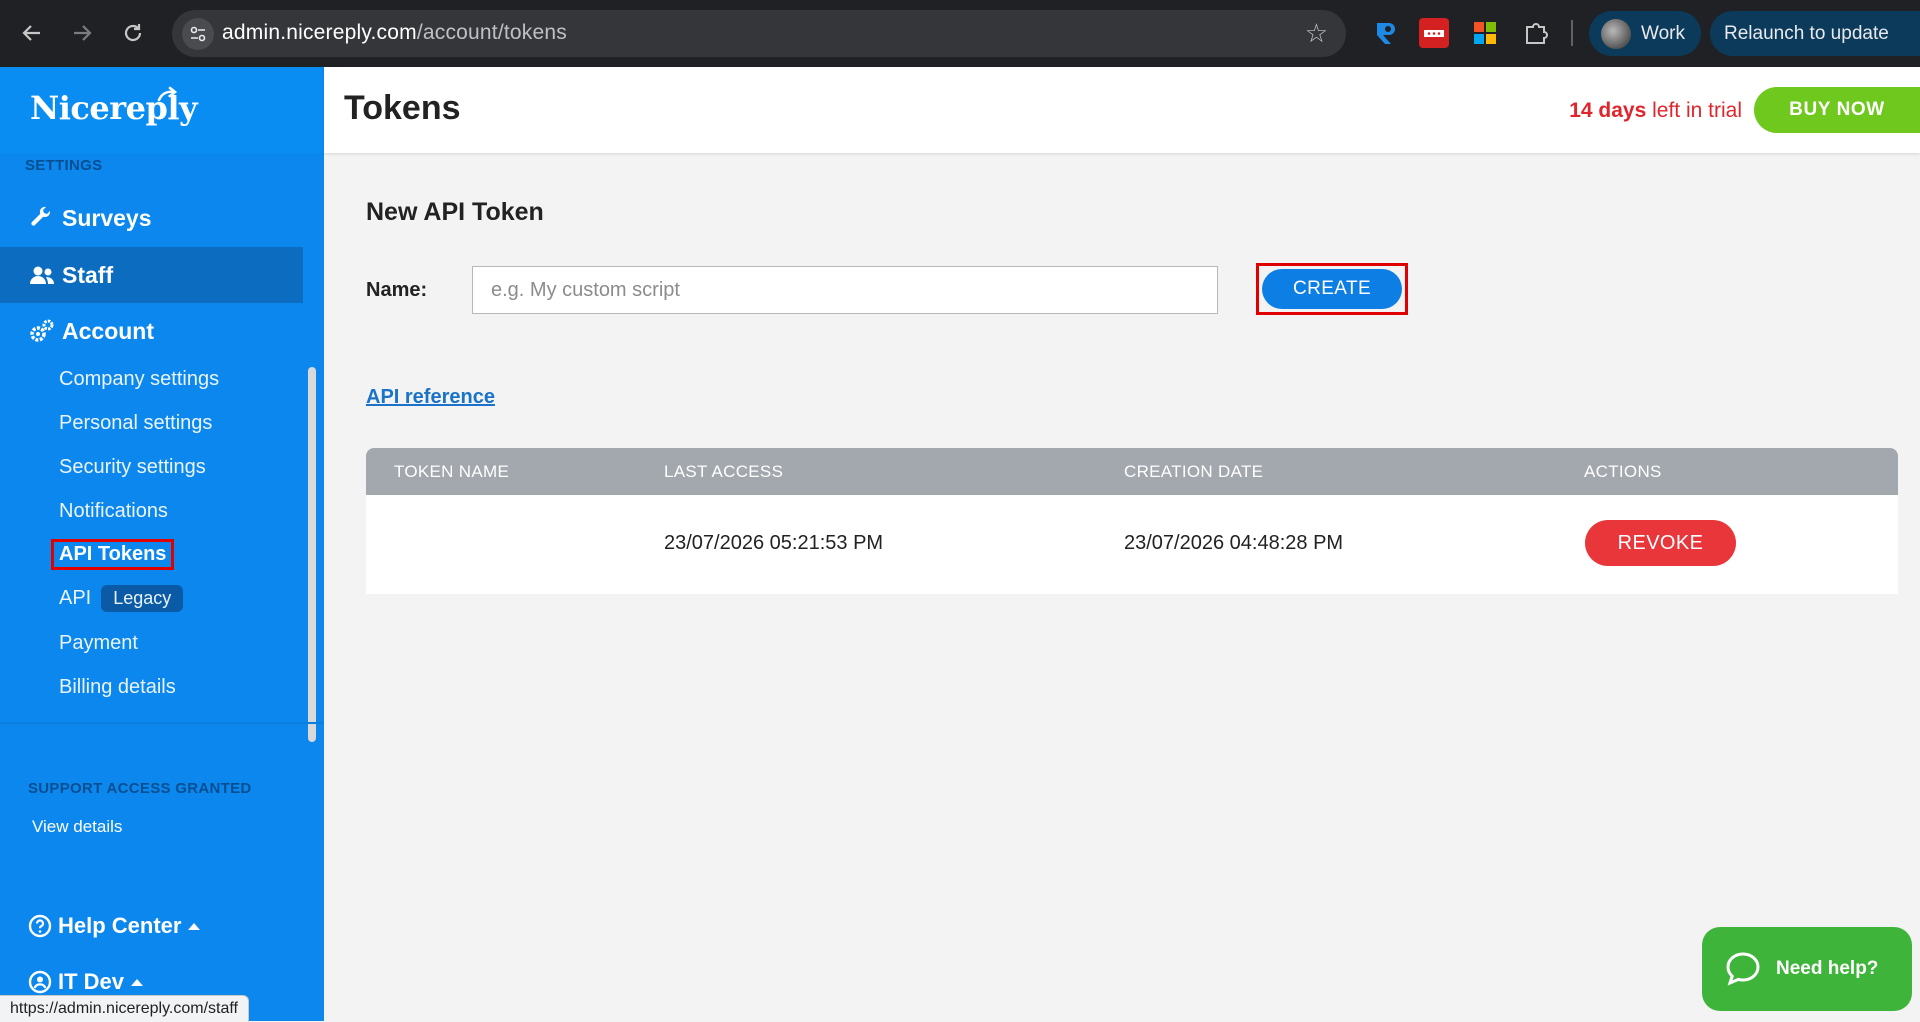  I want to click on trial-days: 14 days, so click(1608, 110).